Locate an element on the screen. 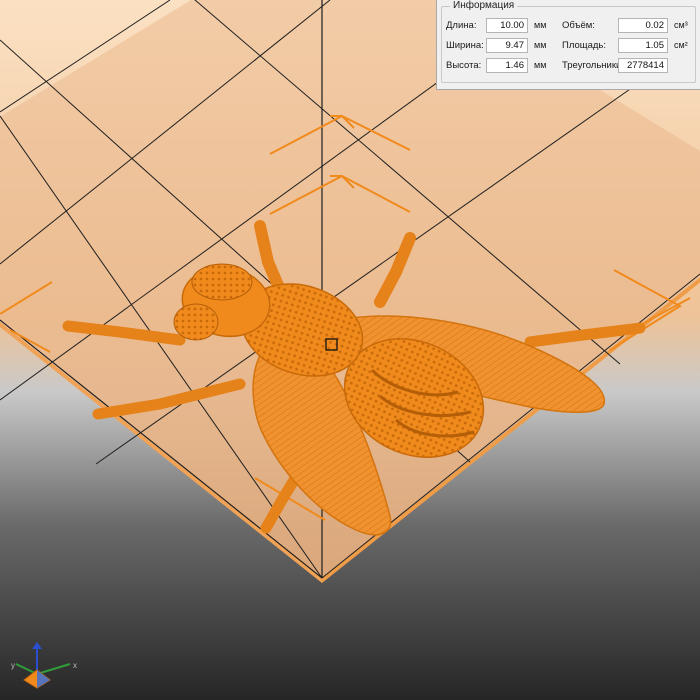 The width and height of the screenshot is (700, 700). fly-eye-bottom is located at coordinates (196, 322).